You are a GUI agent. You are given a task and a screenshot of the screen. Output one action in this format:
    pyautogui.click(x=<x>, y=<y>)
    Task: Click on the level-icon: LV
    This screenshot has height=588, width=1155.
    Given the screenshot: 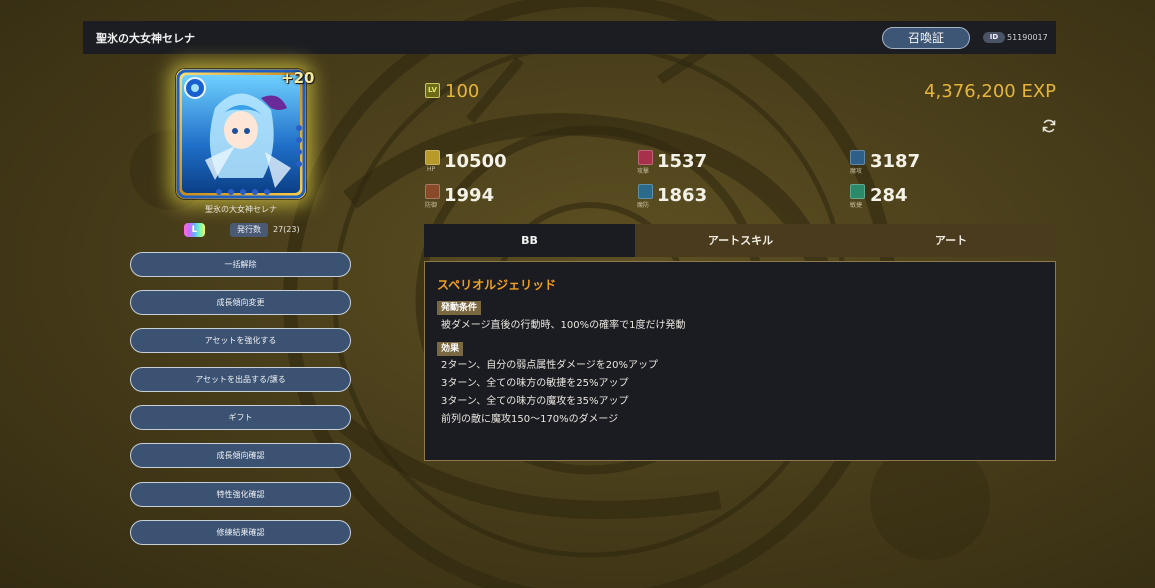 What is the action you would take?
    pyautogui.click(x=432, y=90)
    